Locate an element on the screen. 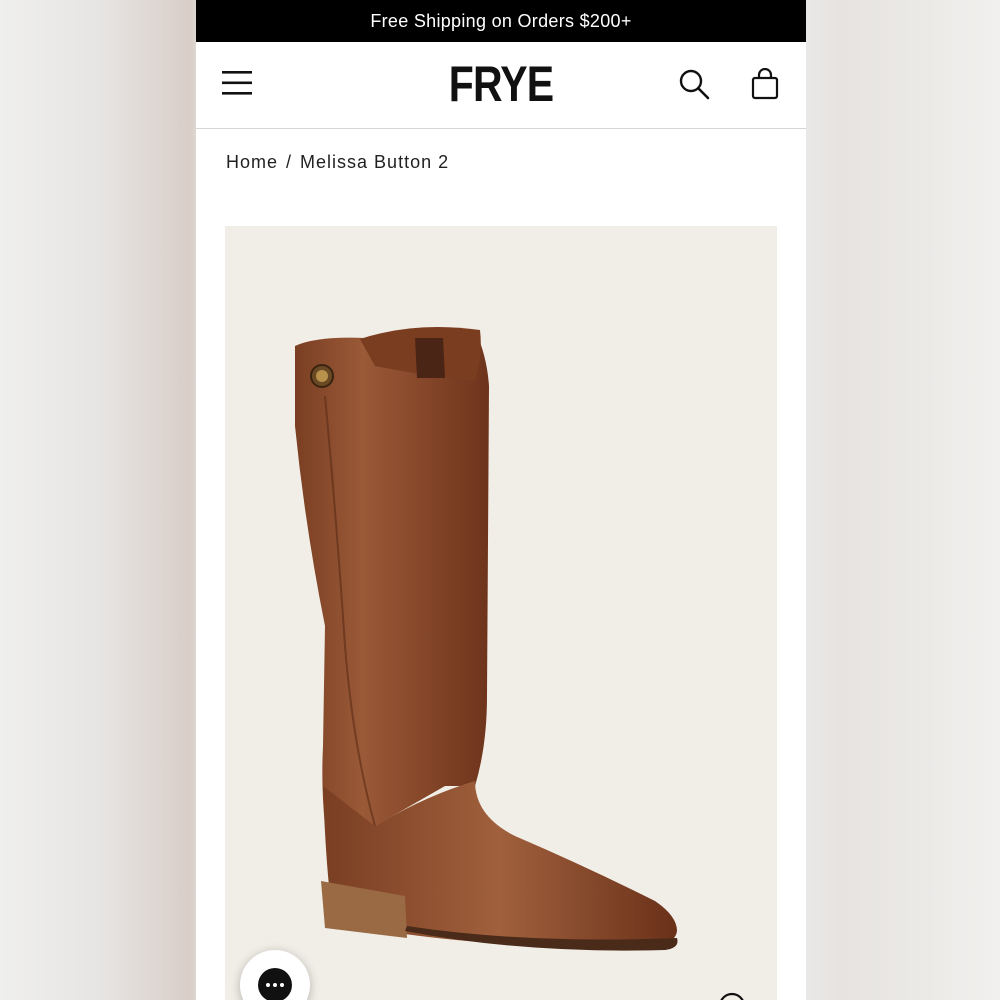  breadcrumb-home-link: Home is located at coordinates (252, 162).